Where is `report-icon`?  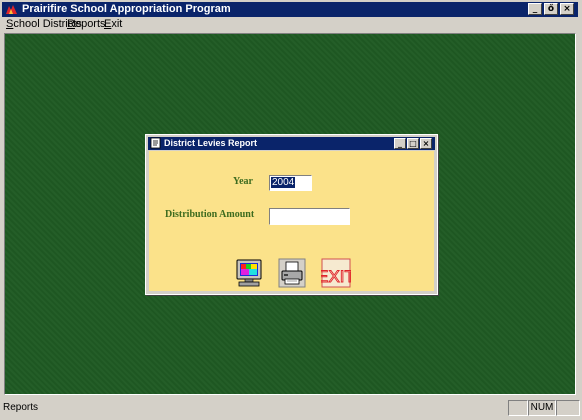 report-icon is located at coordinates (155, 143).